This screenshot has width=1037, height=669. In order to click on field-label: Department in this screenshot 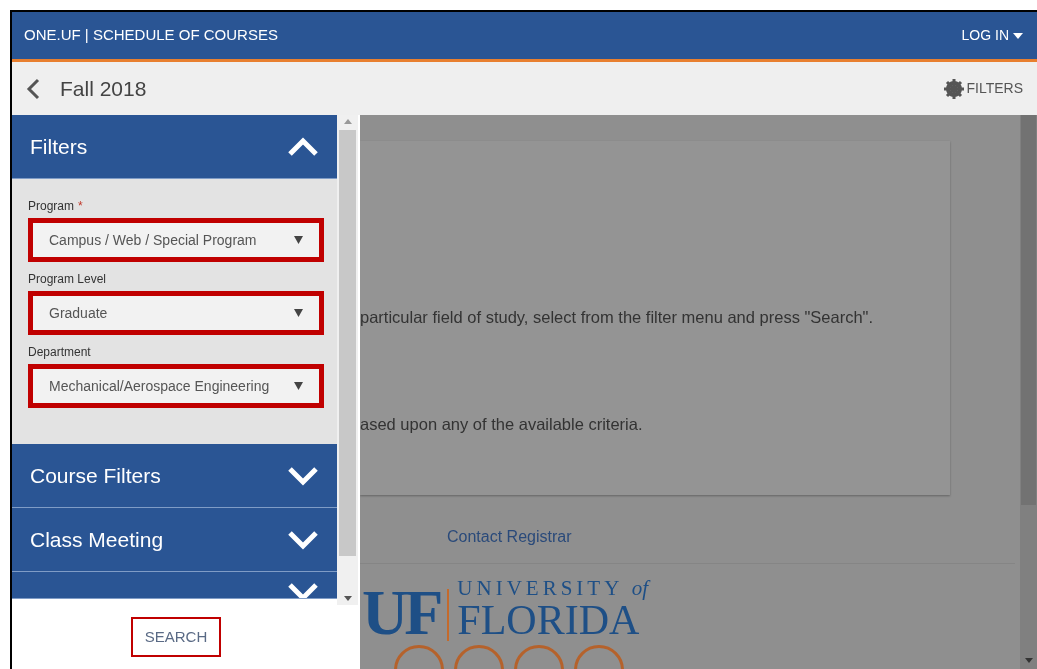, I will do `click(59, 352)`.